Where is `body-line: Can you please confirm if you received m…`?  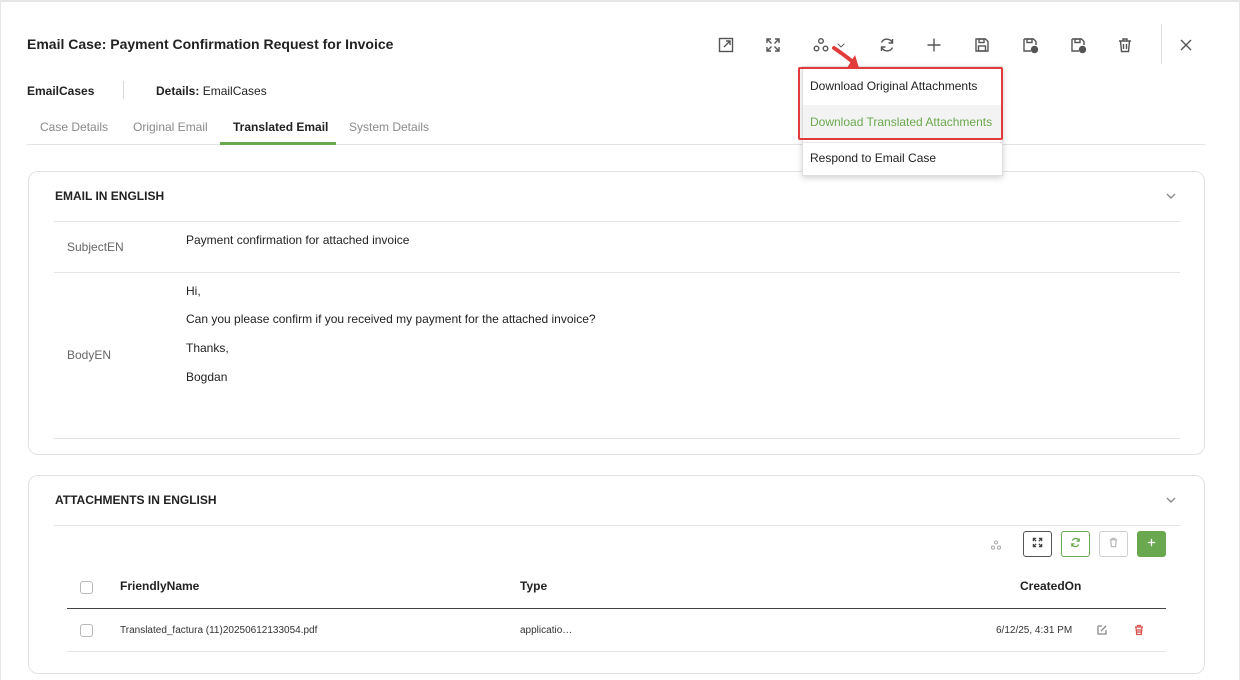 body-line: Can you please confirm if you received m… is located at coordinates (391, 319).